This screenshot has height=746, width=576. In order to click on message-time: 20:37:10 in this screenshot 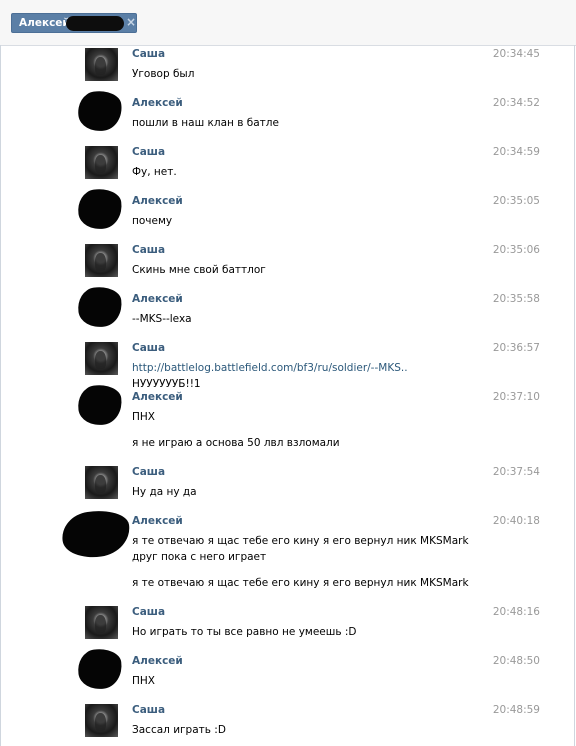, I will do `click(516, 397)`.